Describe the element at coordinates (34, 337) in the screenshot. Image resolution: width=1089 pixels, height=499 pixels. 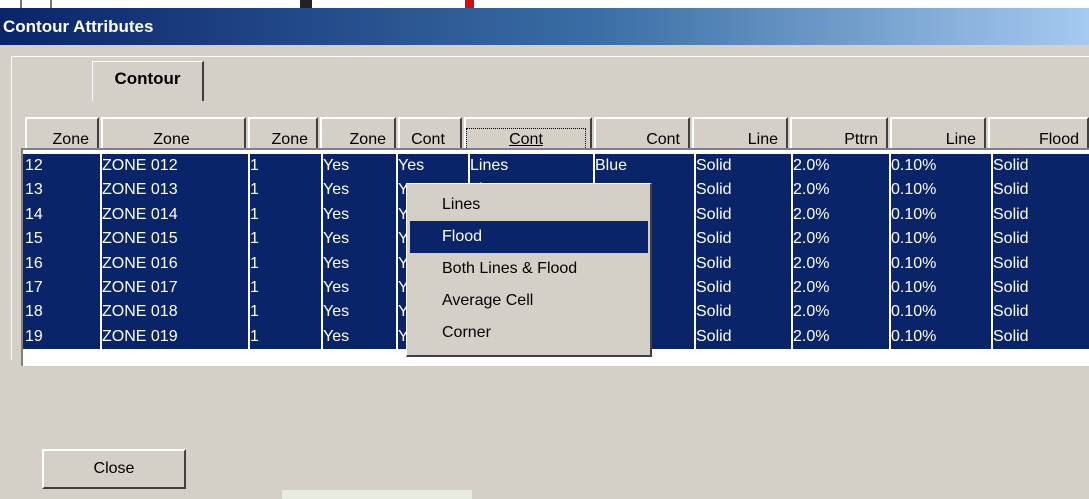
I see `table-cell: 19` at that location.